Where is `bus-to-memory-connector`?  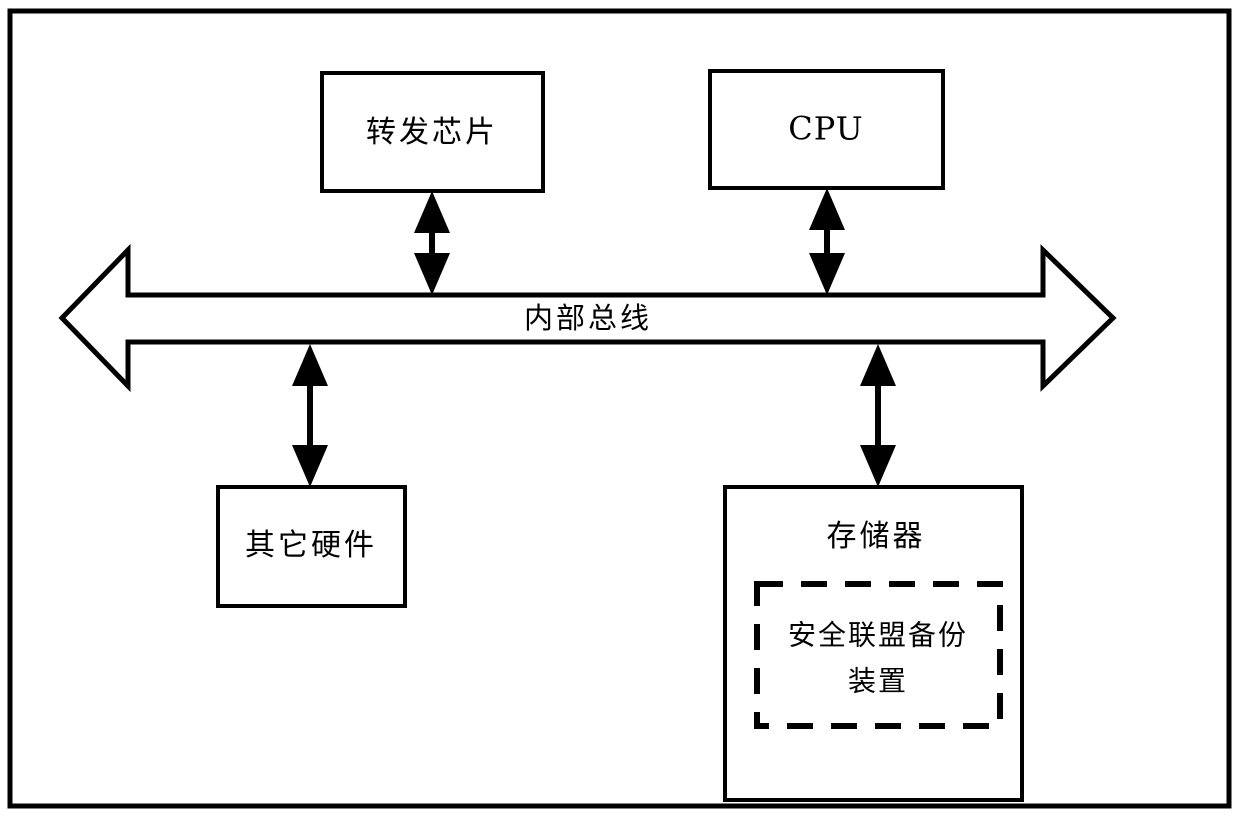 bus-to-memory-connector is located at coordinates (878, 415).